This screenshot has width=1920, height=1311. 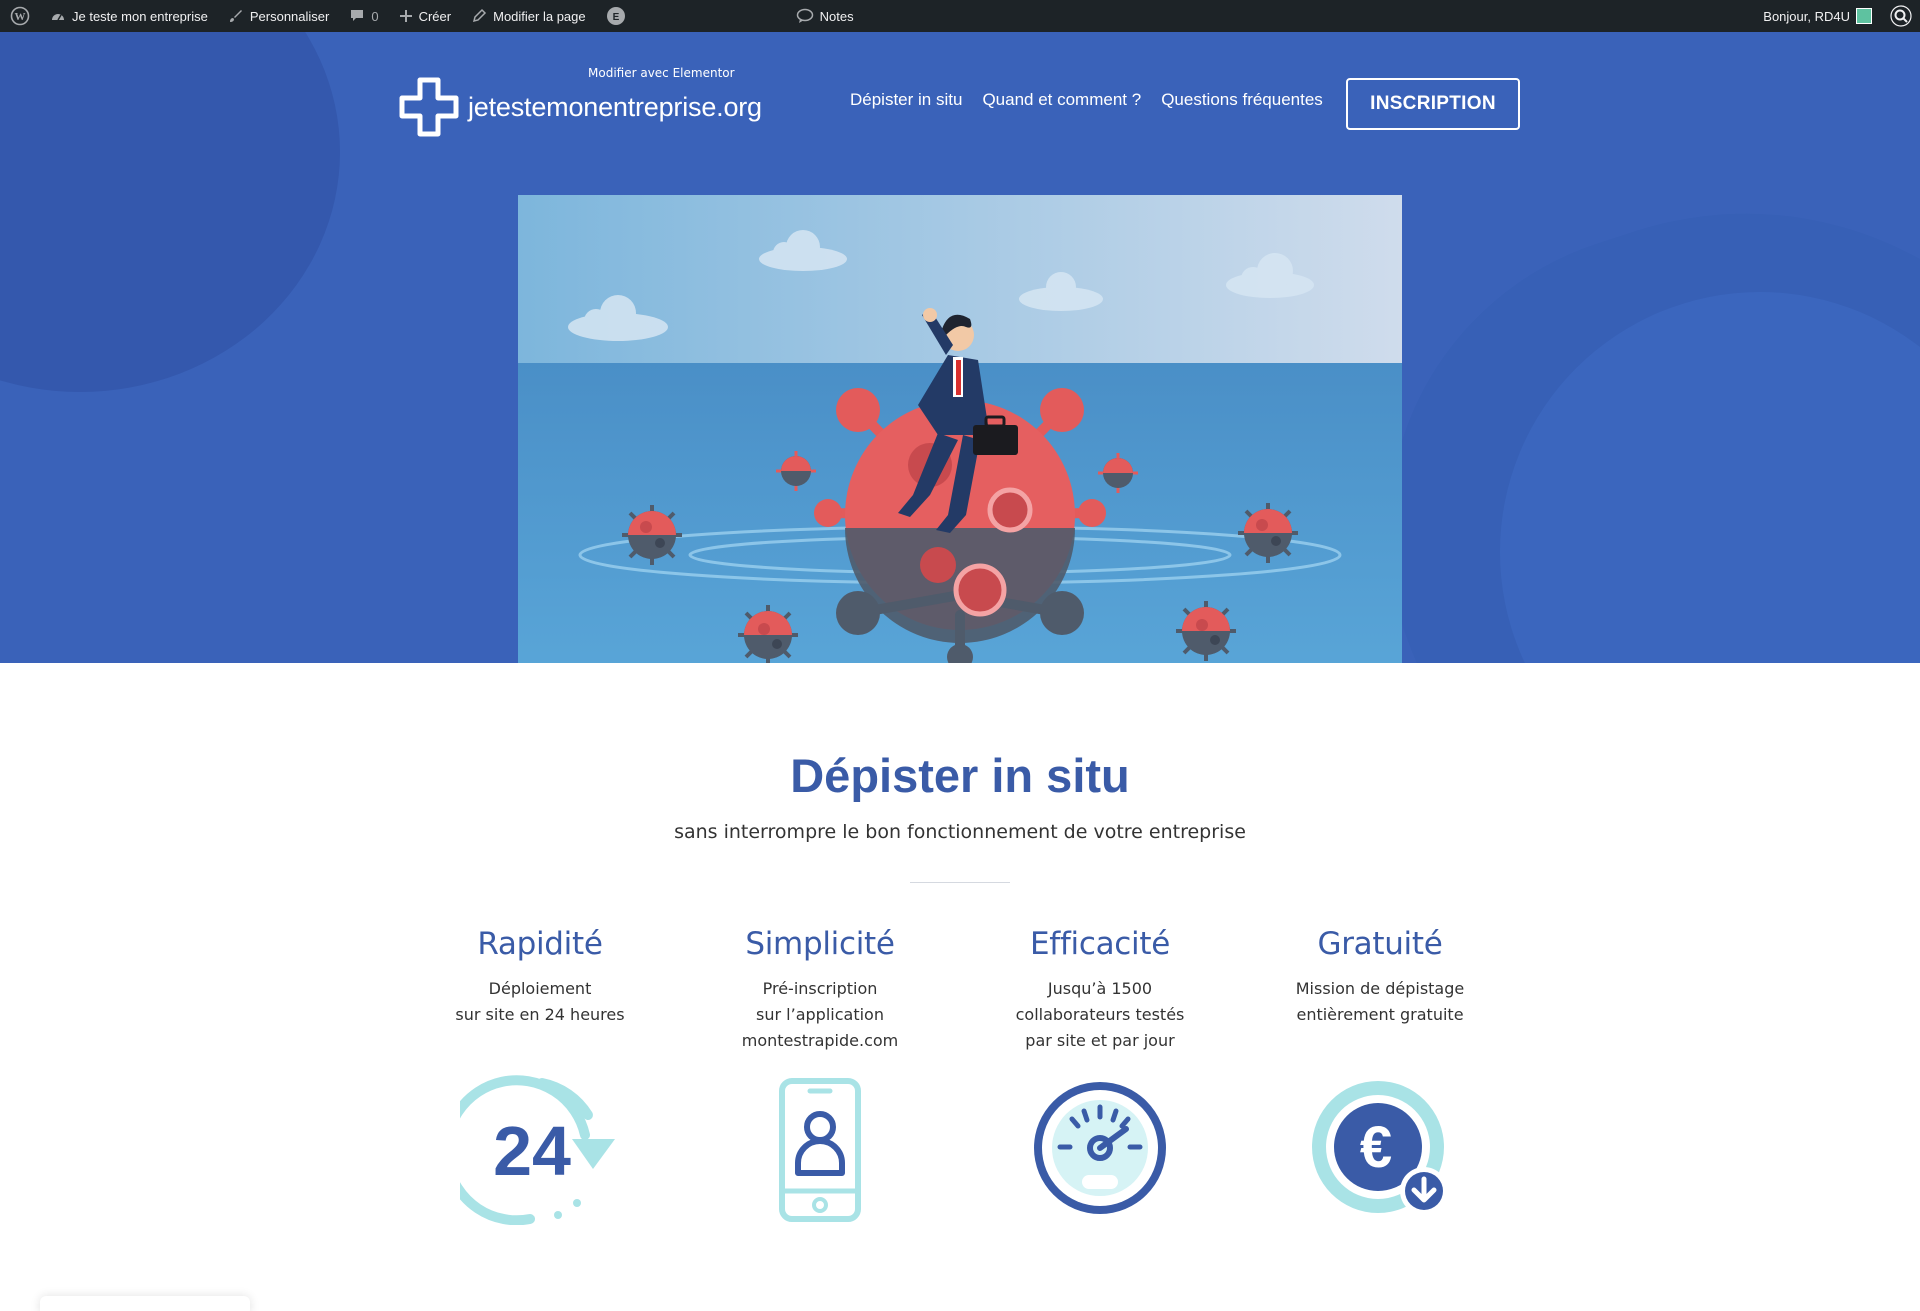 I want to click on medical-cross-icon, so click(x=429, y=107).